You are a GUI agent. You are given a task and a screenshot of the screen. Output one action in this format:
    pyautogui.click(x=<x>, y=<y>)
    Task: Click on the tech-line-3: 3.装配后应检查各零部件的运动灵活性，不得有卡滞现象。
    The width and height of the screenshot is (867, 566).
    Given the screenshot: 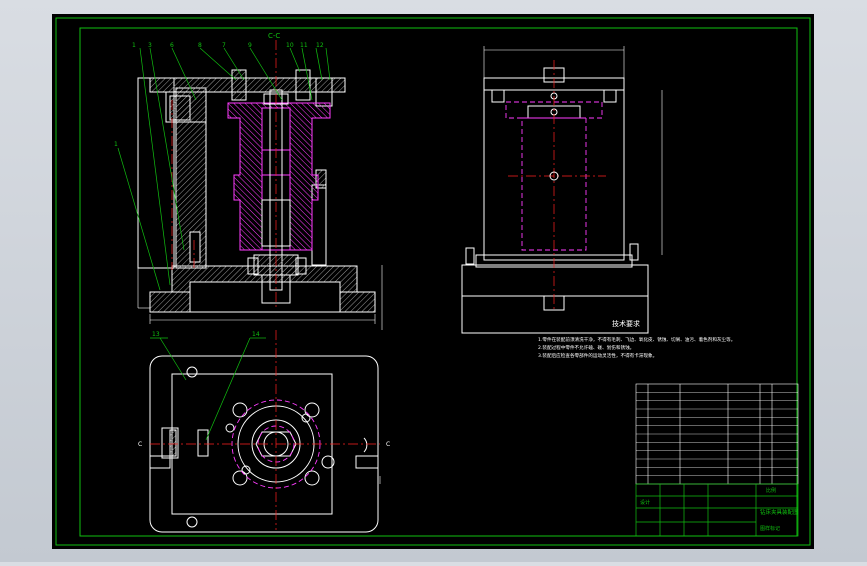 What is the action you would take?
    pyautogui.click(x=597, y=355)
    